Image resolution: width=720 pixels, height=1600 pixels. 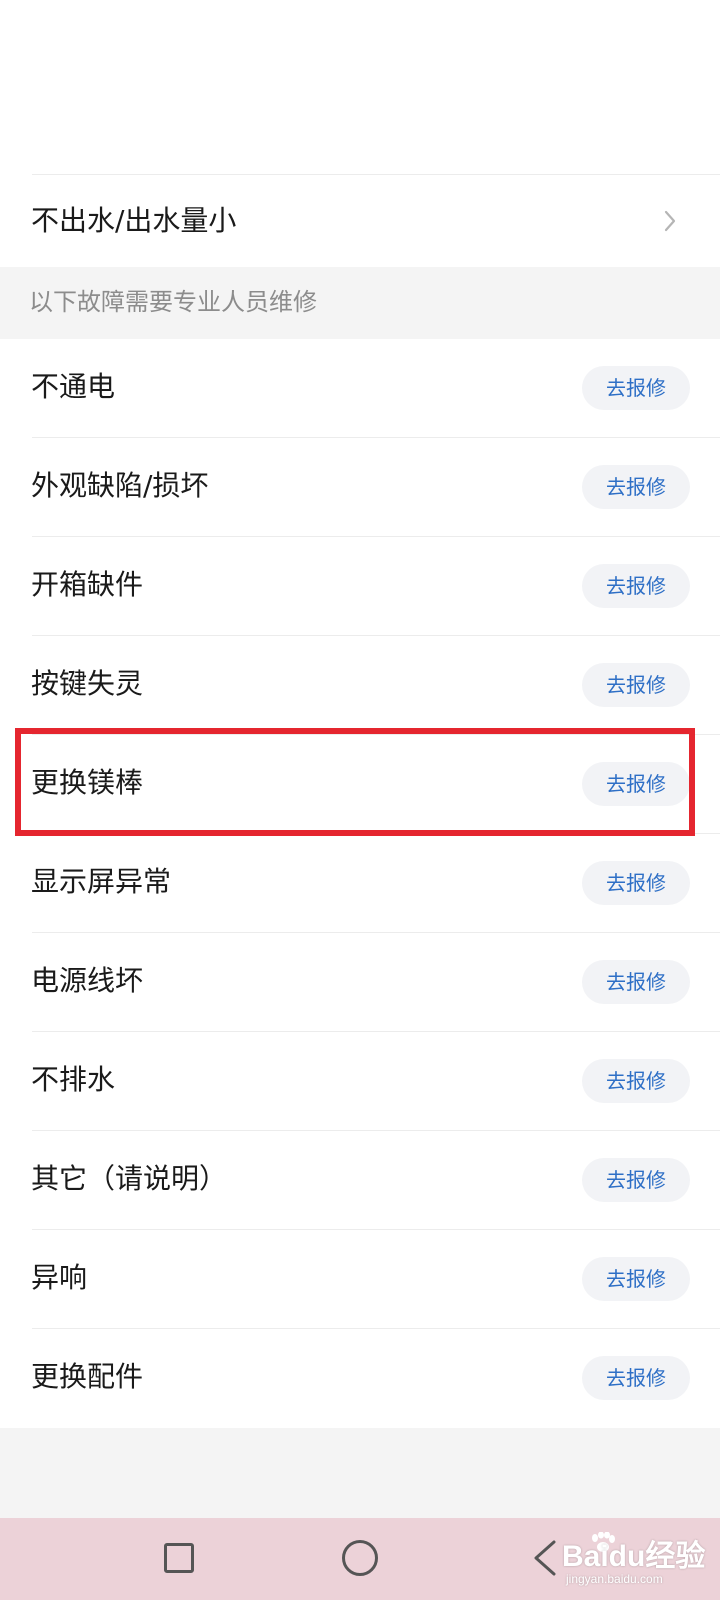 What do you see at coordinates (634, 1556) in the screenshot?
I see `watermark-brand: Baidu经验` at bounding box center [634, 1556].